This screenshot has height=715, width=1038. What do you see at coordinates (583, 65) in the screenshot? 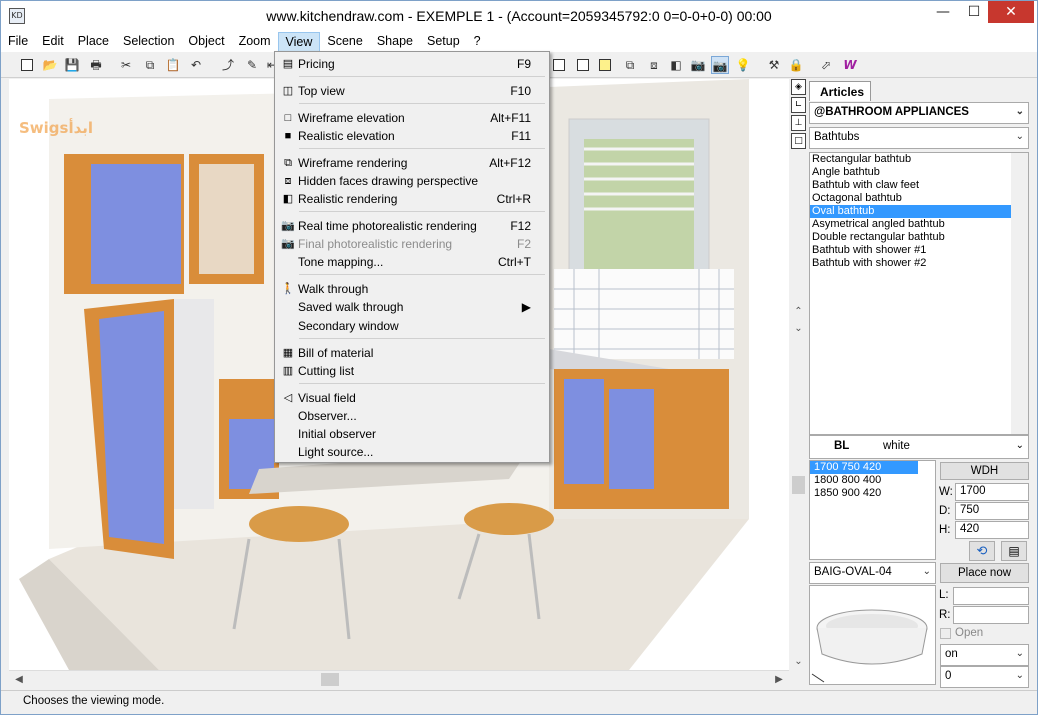
I see `wireframe-tool-icon` at bounding box center [583, 65].